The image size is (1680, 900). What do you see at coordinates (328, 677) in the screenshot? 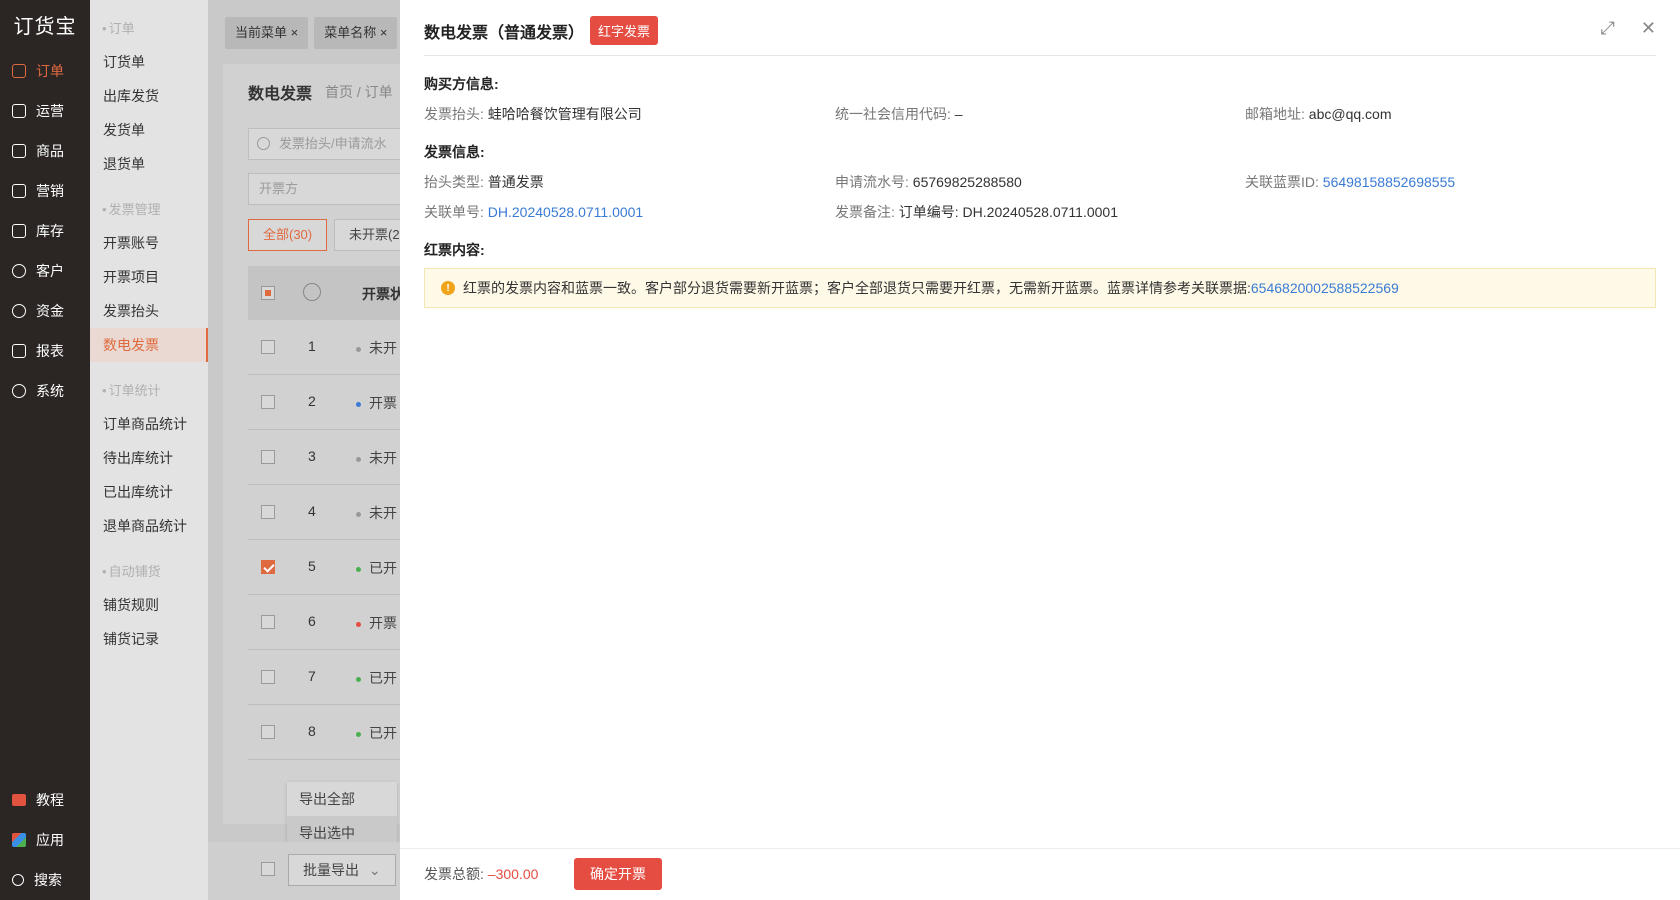
I see `table-row: 7 已开` at bounding box center [328, 677].